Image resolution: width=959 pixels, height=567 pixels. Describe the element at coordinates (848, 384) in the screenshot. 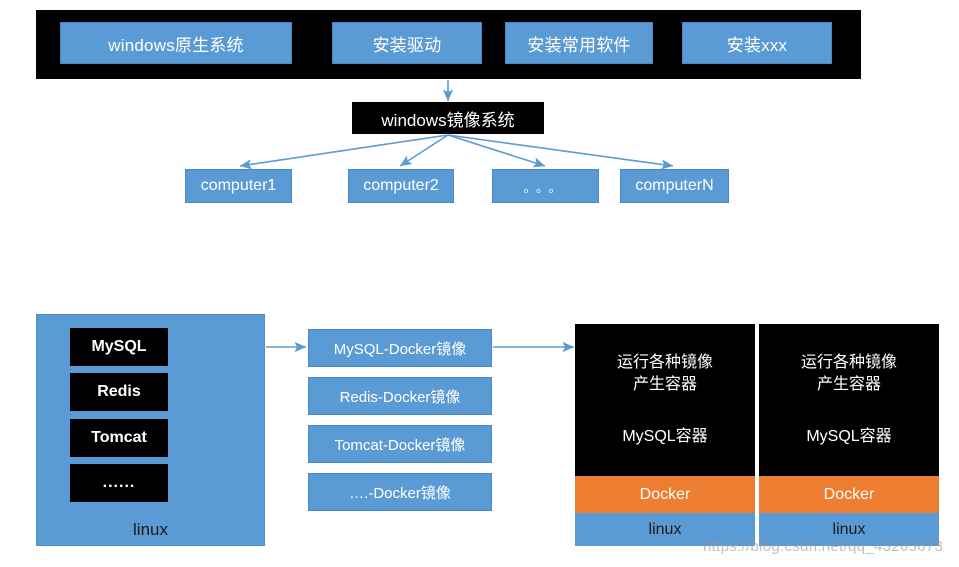

I see `container-stack-2-run-line2: 产生容器` at that location.